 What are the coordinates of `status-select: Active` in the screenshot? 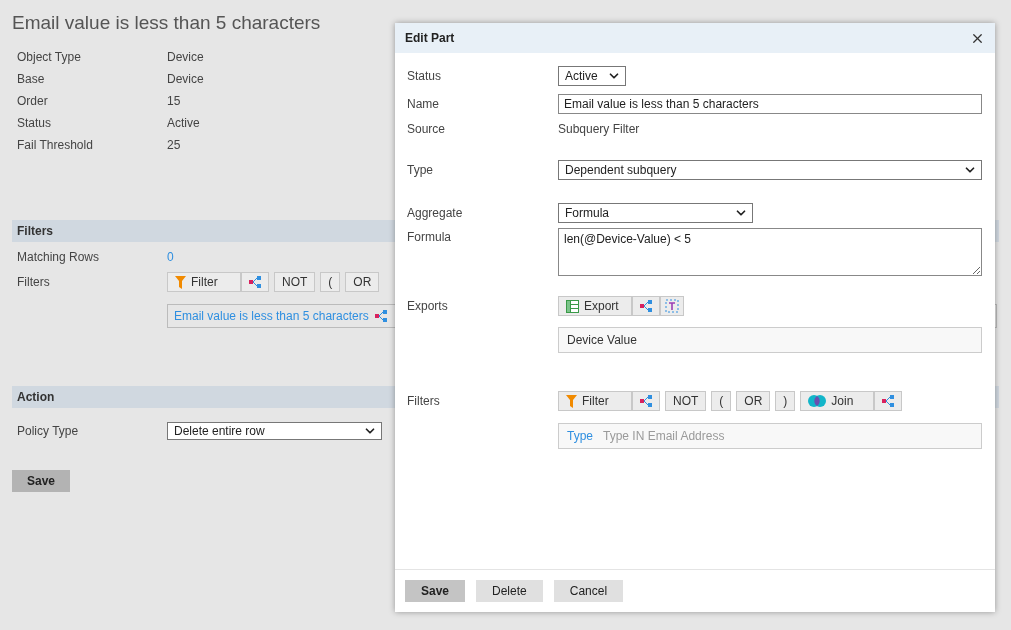 It's located at (592, 76).